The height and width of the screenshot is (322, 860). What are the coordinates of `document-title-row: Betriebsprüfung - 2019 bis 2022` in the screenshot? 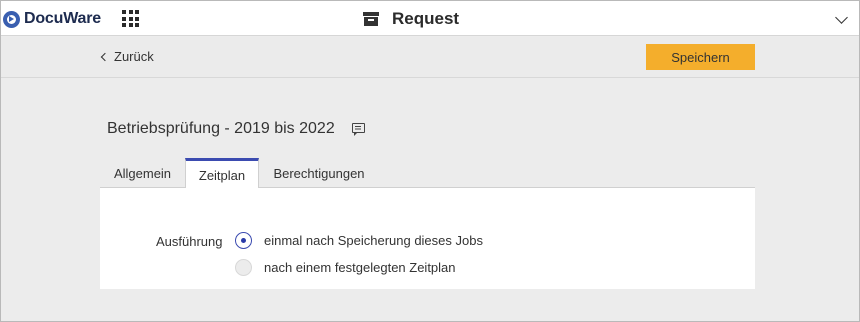 It's located at (236, 129).